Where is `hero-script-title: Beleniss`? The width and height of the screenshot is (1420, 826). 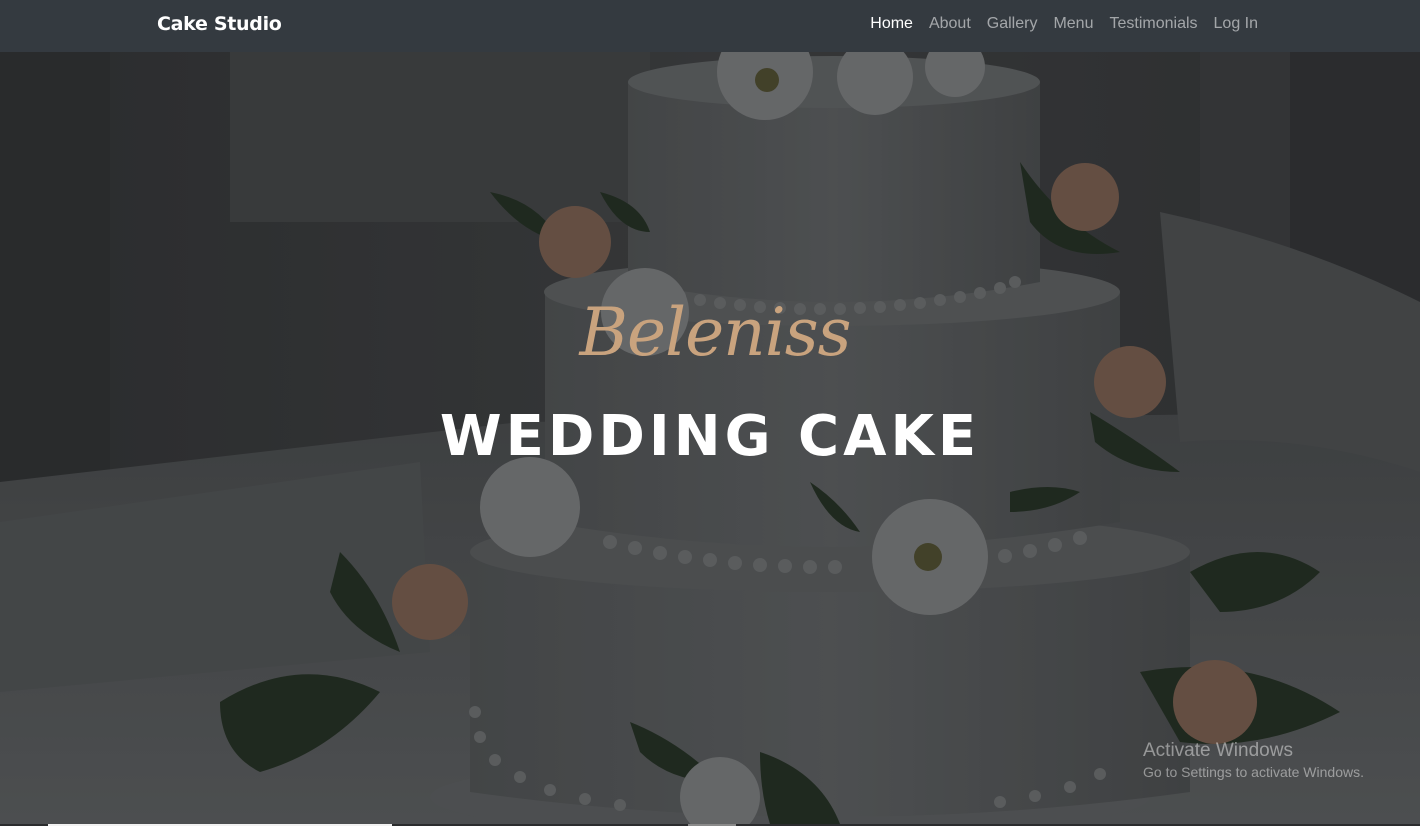
hero-script-title: Beleniss is located at coordinates (715, 332).